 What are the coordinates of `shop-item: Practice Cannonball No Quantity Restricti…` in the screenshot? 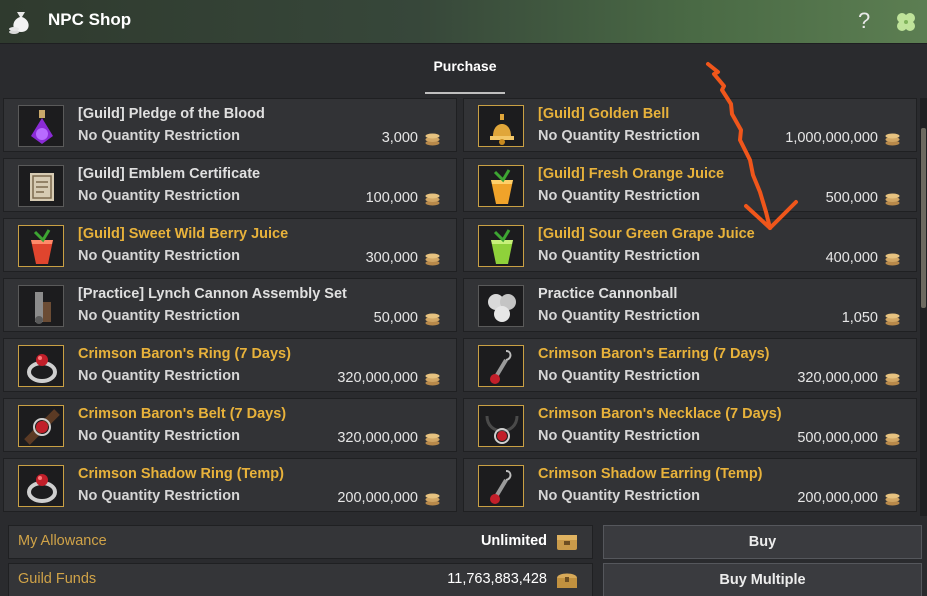 It's located at (690, 305).